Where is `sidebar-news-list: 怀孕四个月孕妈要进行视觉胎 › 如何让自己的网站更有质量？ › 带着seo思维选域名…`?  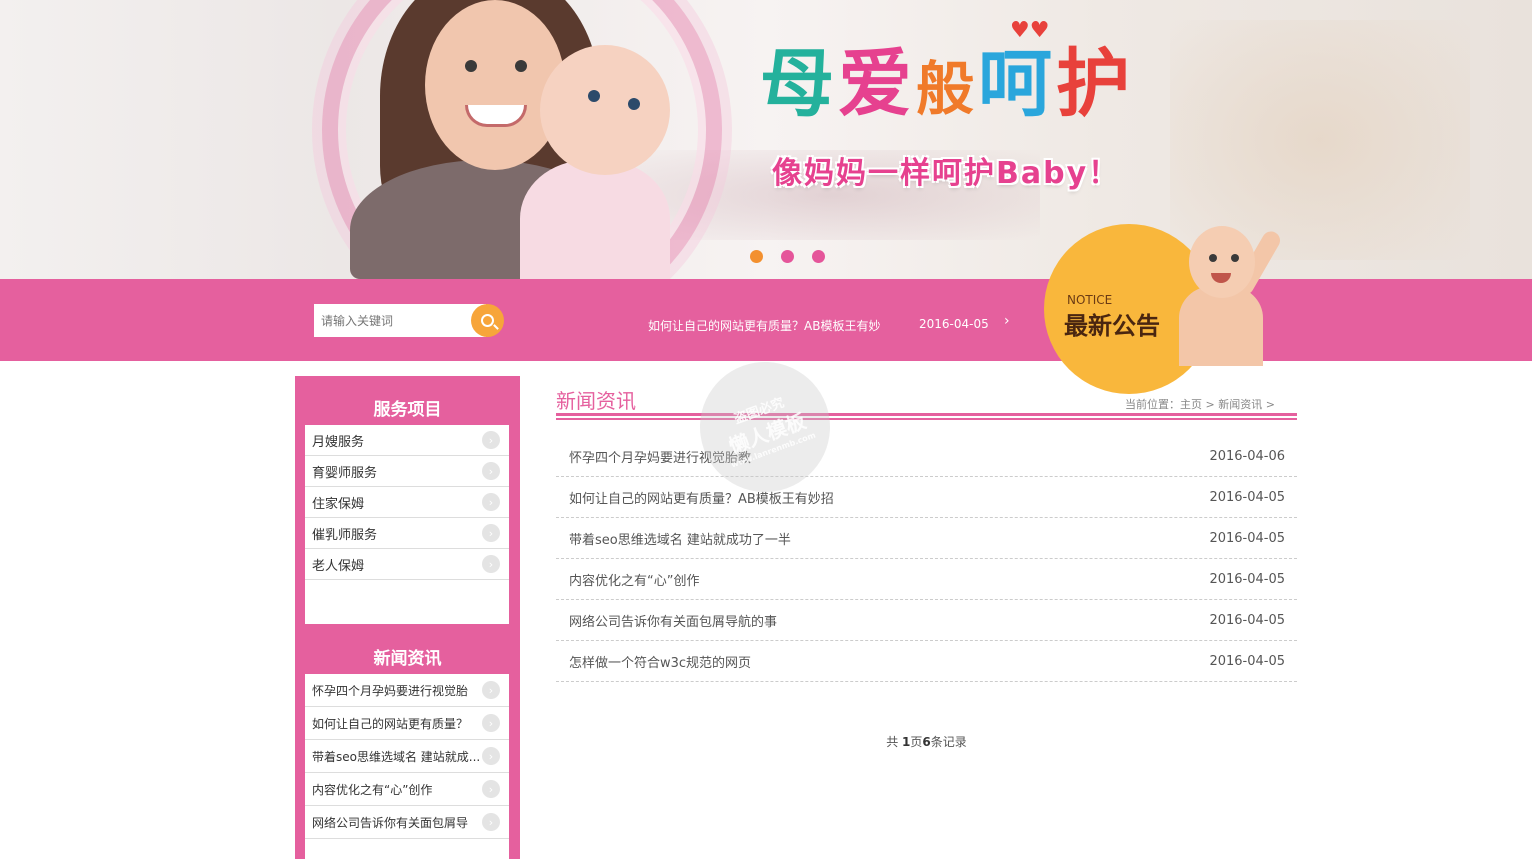
sidebar-news-list: 怀孕四个月孕妈要进行视觉胎 › 如何让自己的网站更有质量？ › 带着seo思维选域名… is located at coordinates (407, 766).